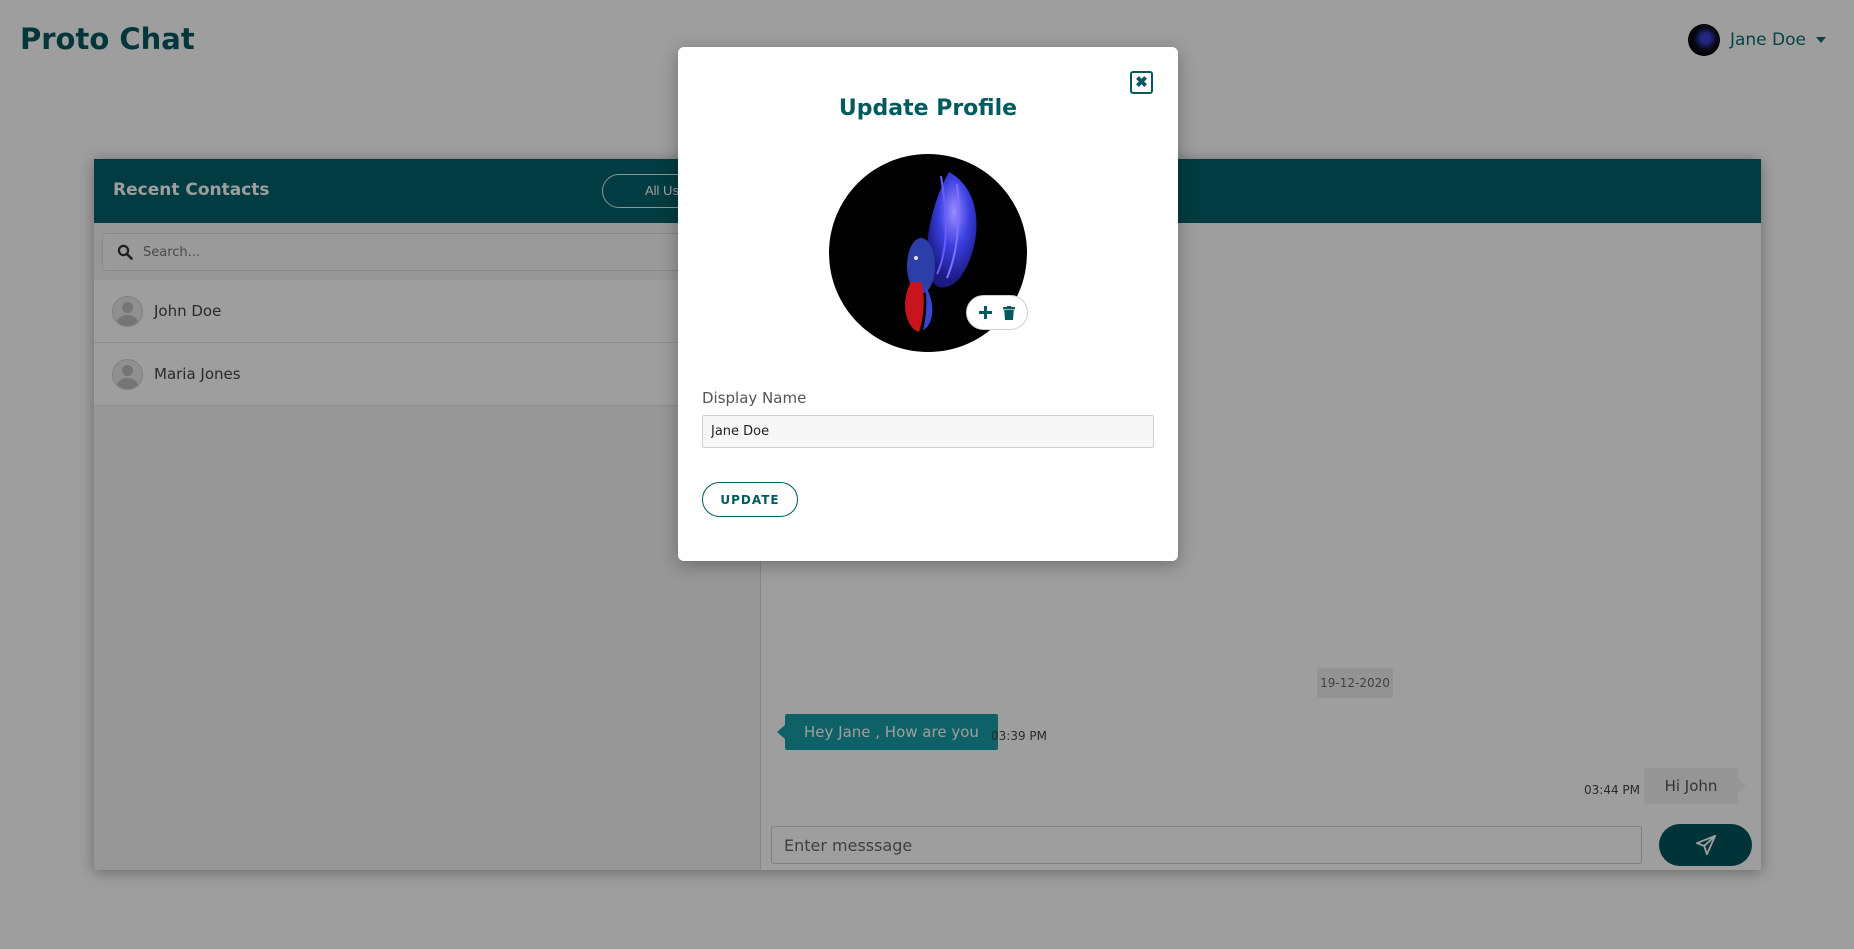 This screenshot has width=1854, height=949. I want to click on display-name-label: Display Name, so click(754, 398).